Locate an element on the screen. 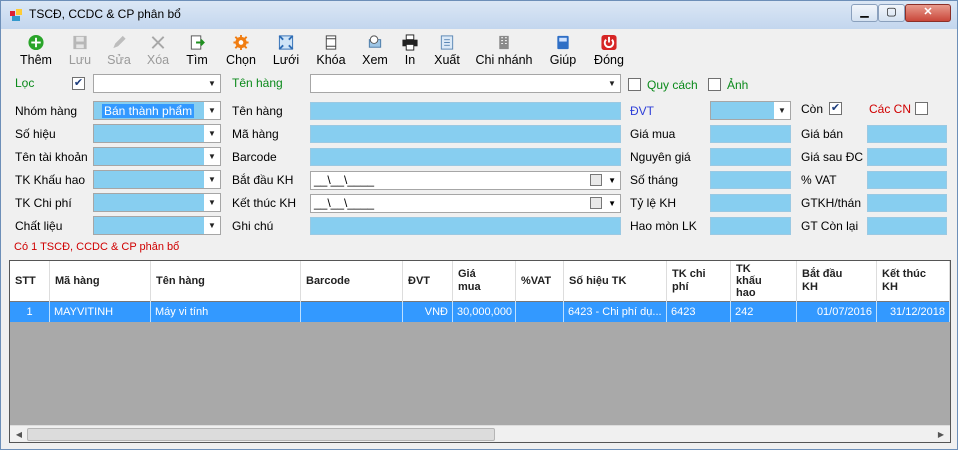  view-button: Xem is located at coordinates (375, 50).